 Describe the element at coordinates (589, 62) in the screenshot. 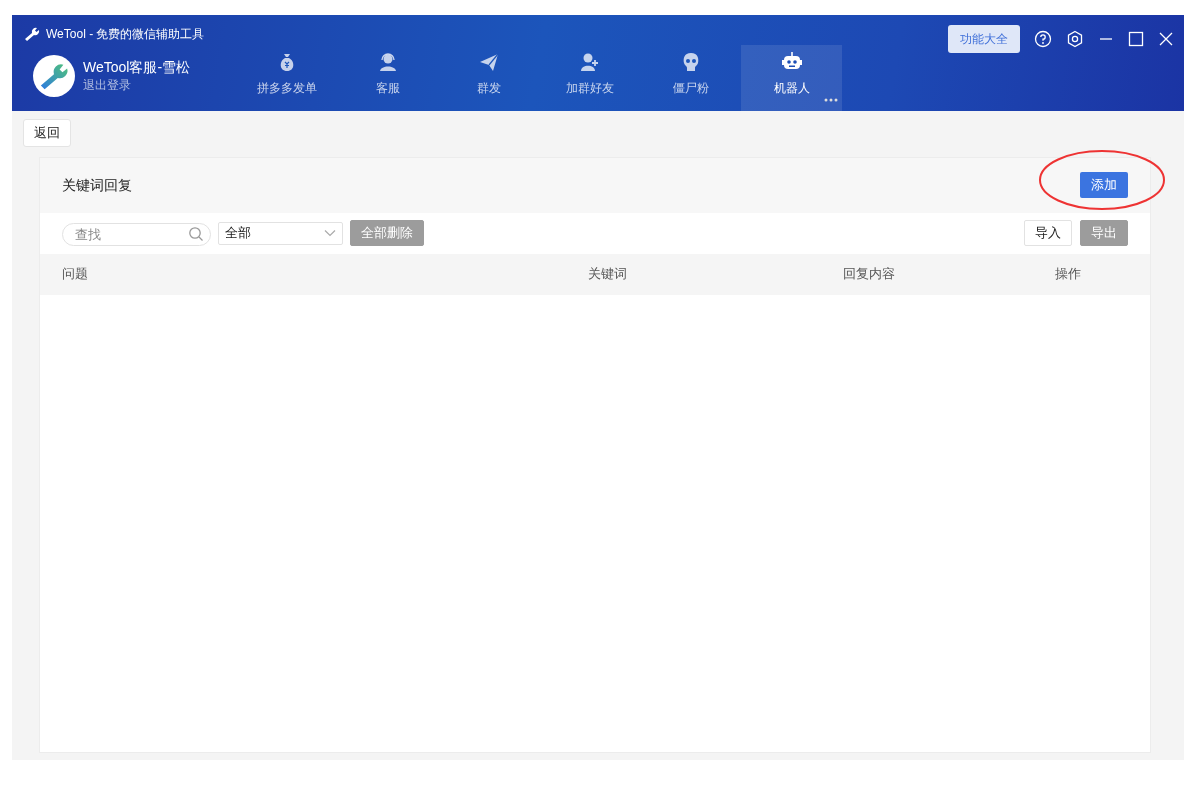

I see `add-user-icon` at that location.